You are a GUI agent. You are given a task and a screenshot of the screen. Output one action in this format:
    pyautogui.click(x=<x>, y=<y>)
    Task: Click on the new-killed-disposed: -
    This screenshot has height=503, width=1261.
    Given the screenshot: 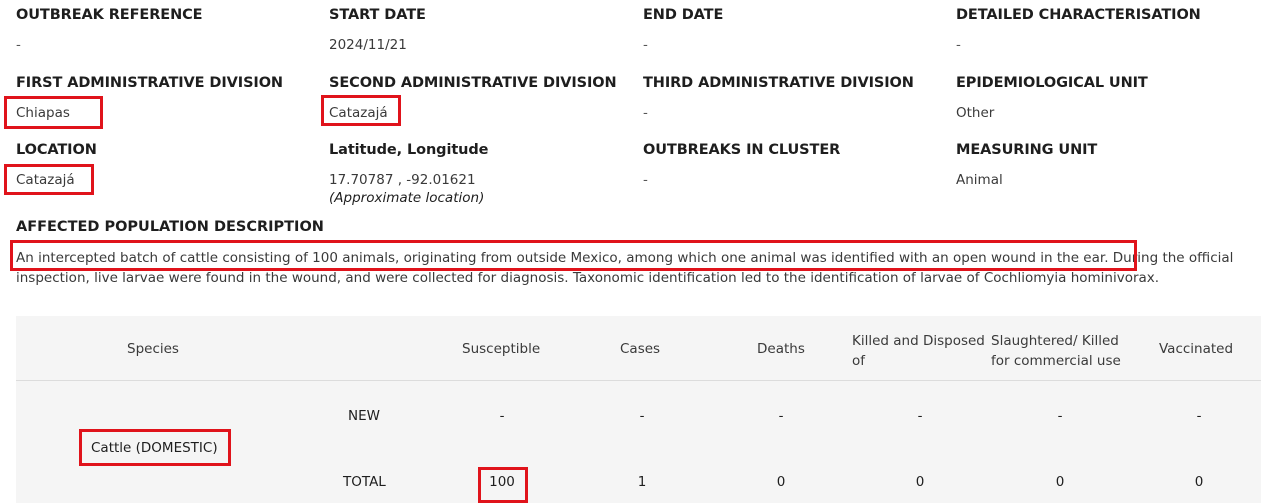 What is the action you would take?
    pyautogui.click(x=920, y=416)
    